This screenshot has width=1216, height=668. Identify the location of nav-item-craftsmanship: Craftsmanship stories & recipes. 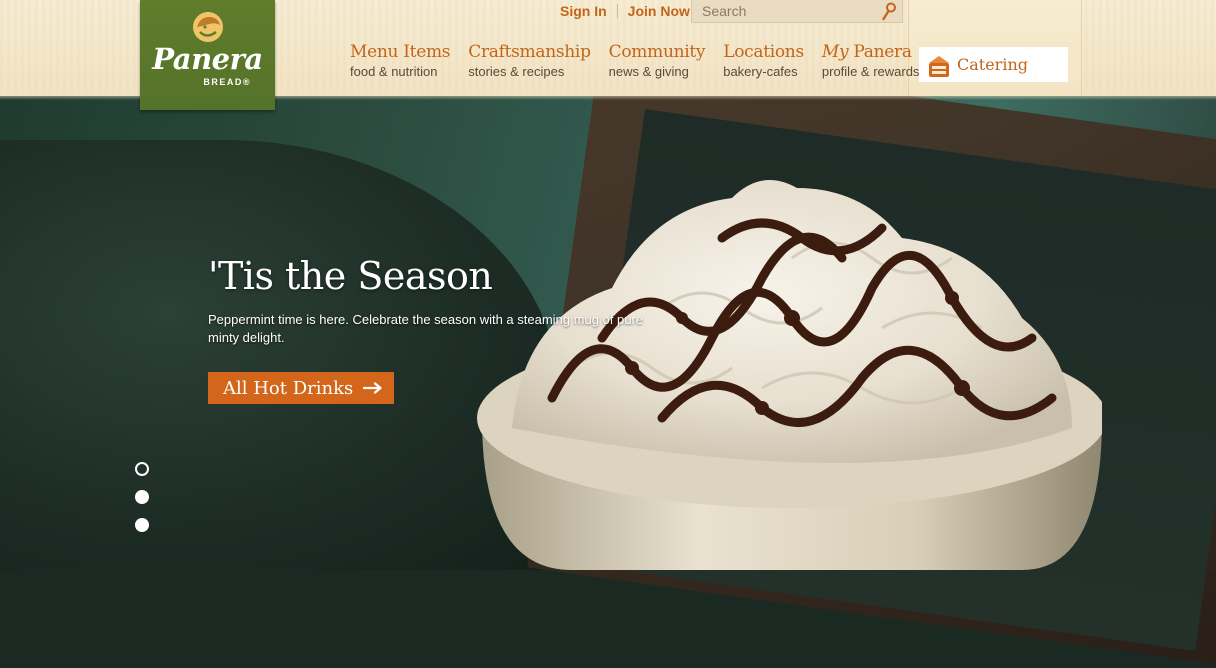
(529, 60).